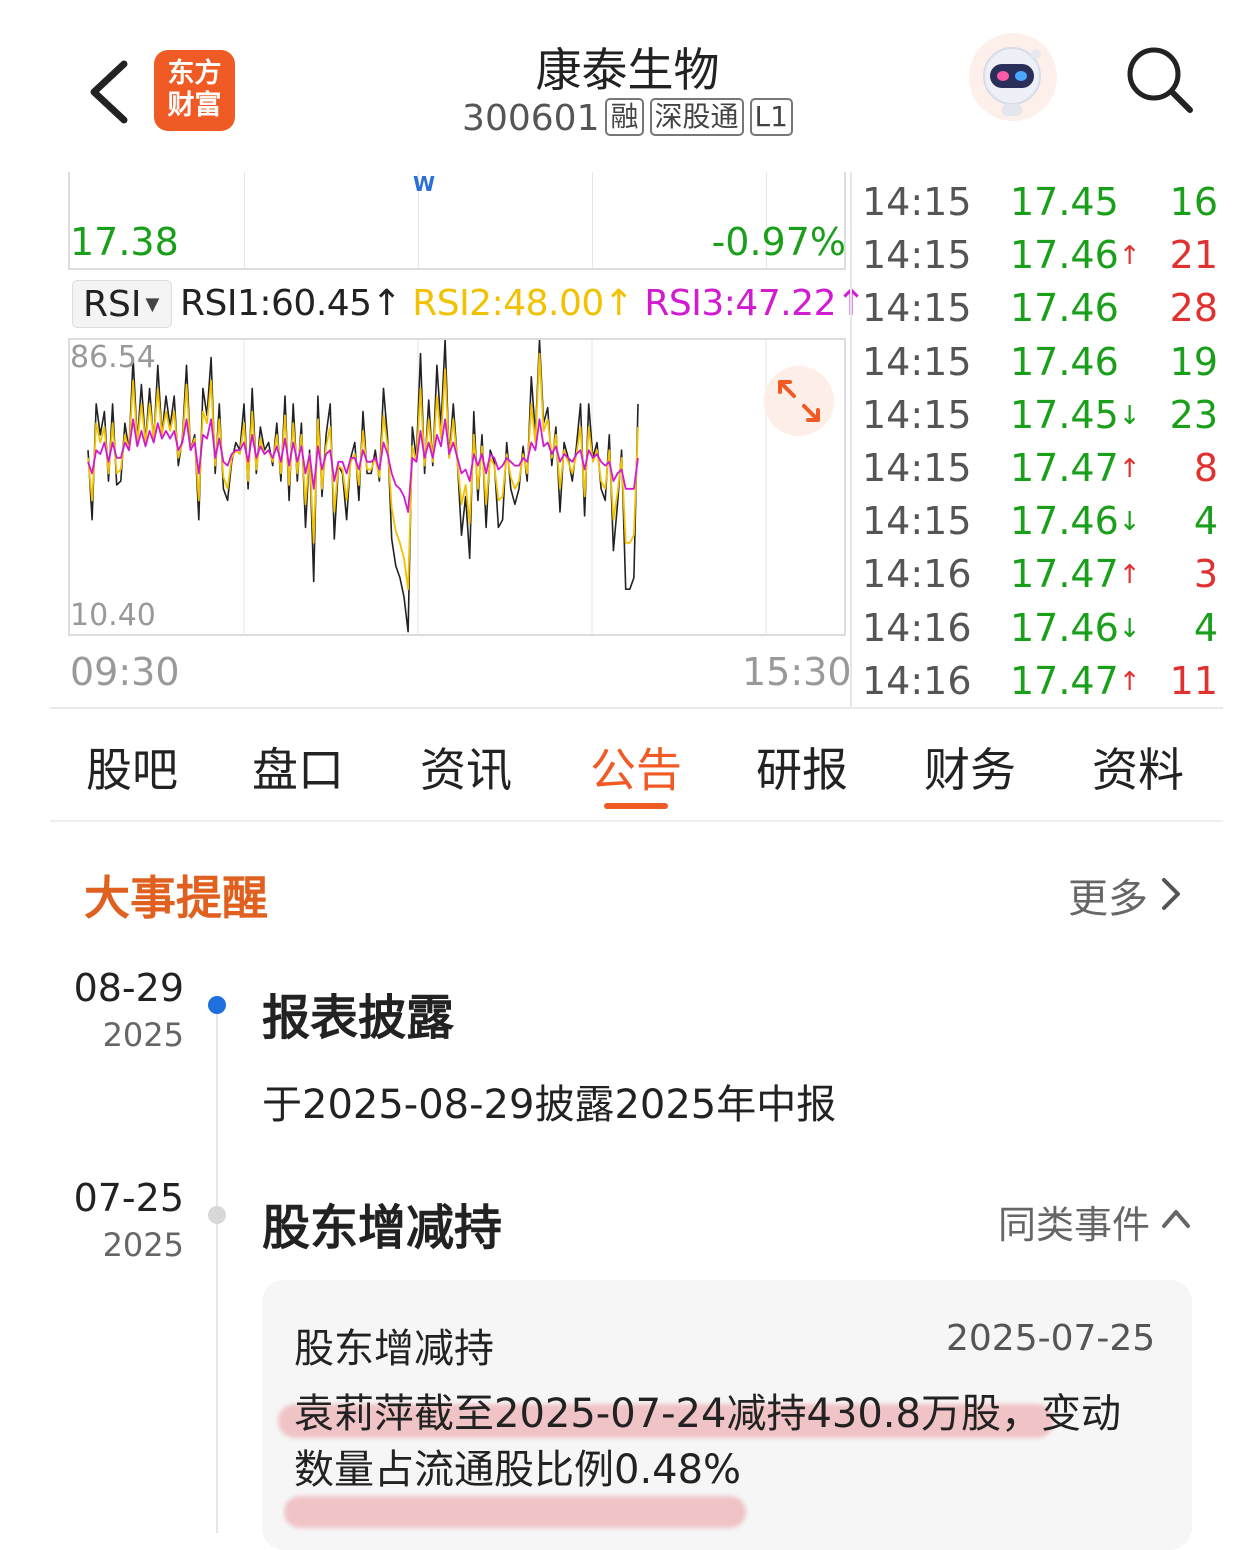  Describe the element at coordinates (1108, 895) in the screenshot. I see `more-link: 更多` at that location.